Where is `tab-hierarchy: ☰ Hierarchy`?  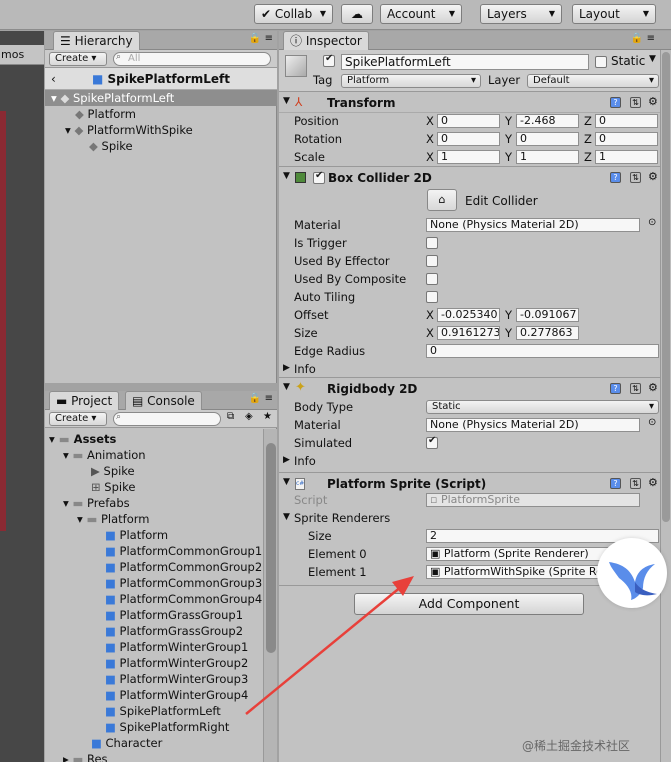 tab-hierarchy: ☰ Hierarchy is located at coordinates (96, 40).